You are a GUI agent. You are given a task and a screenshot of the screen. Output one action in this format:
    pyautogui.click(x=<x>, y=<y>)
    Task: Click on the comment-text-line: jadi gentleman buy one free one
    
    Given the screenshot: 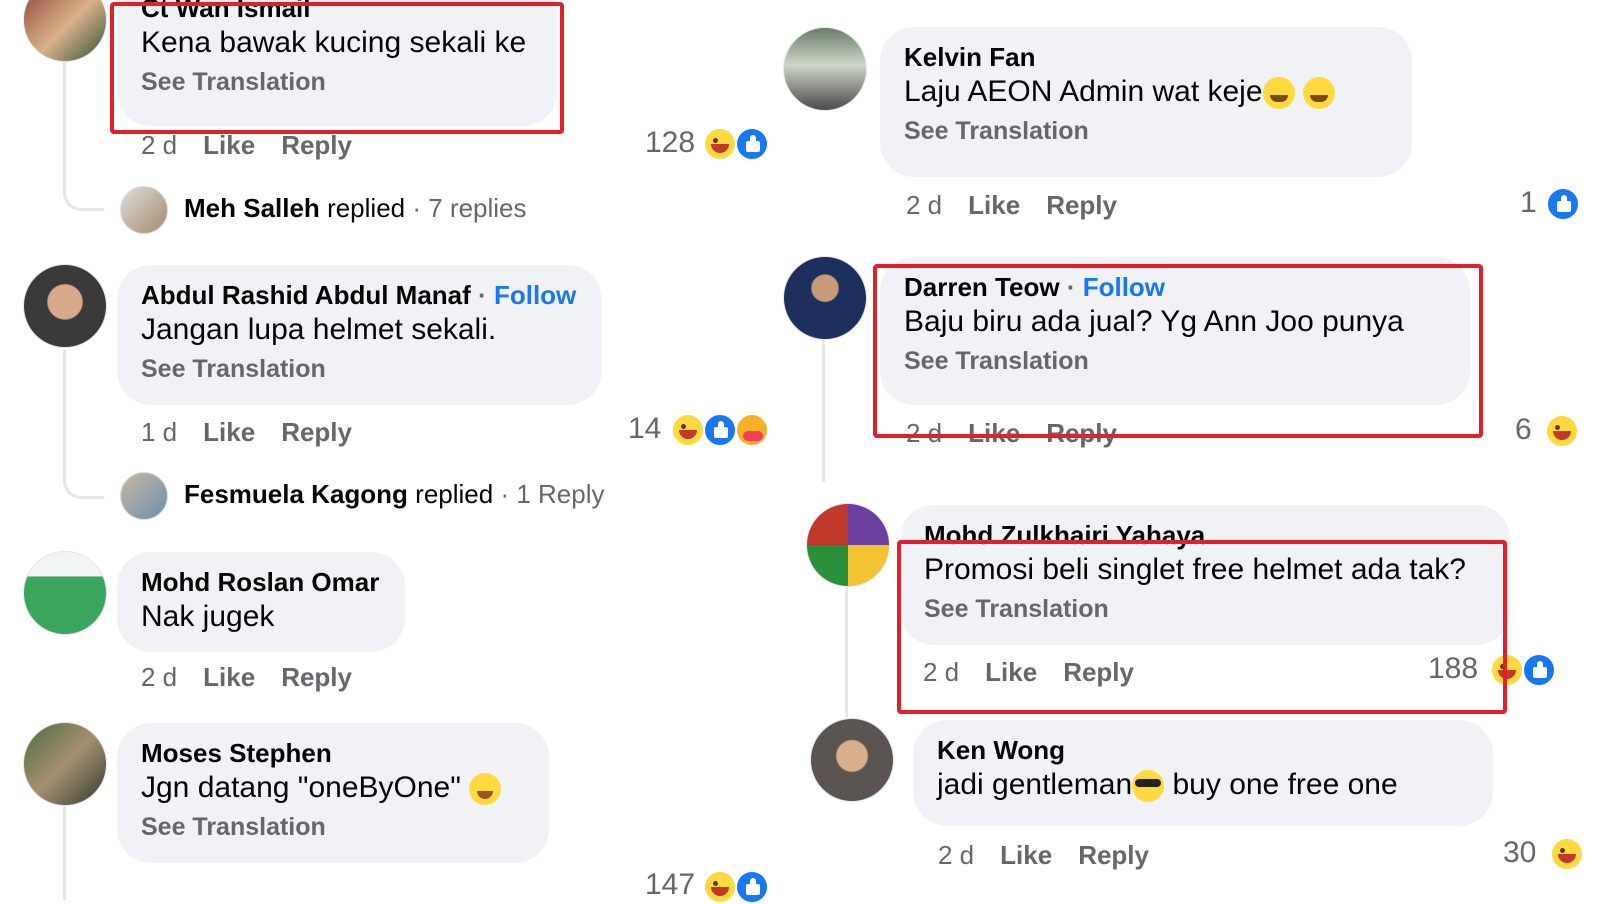 What is the action you would take?
    pyautogui.click(x=1203, y=785)
    